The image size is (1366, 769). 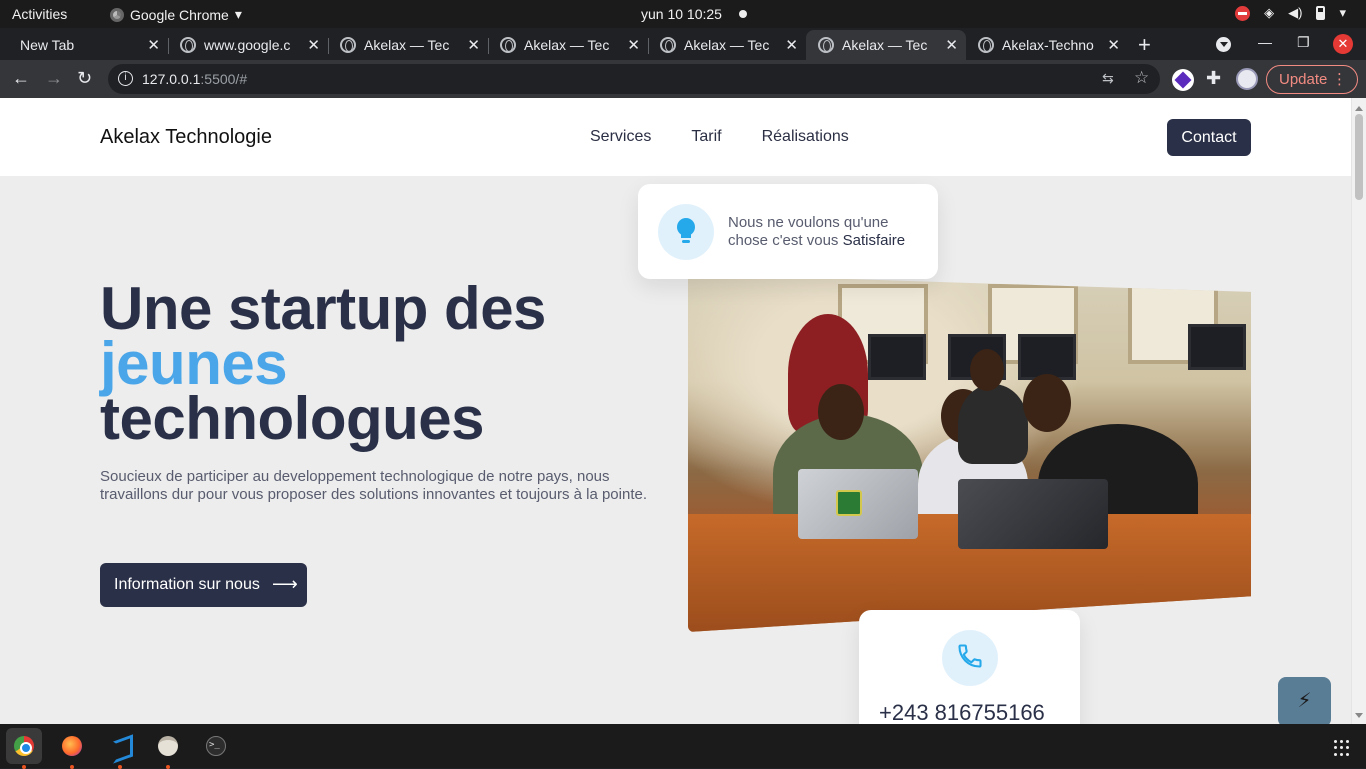 I want to click on tab-akelax-active: Akelax — Tec ✕, so click(x=886, y=45).